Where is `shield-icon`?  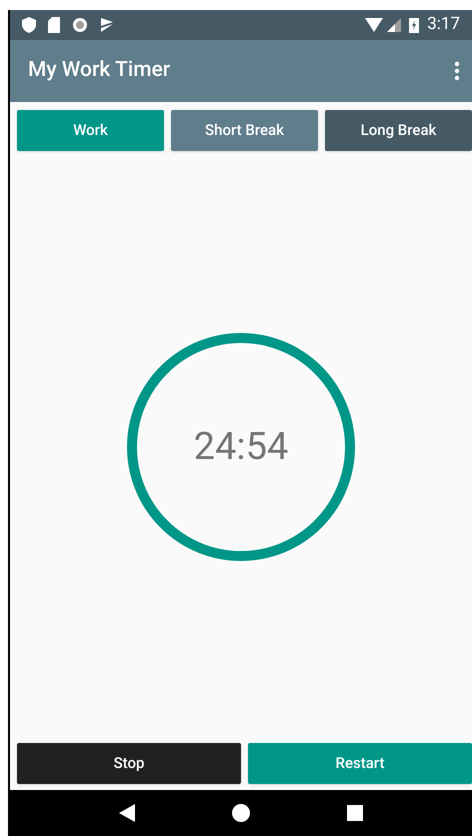 shield-icon is located at coordinates (29, 25).